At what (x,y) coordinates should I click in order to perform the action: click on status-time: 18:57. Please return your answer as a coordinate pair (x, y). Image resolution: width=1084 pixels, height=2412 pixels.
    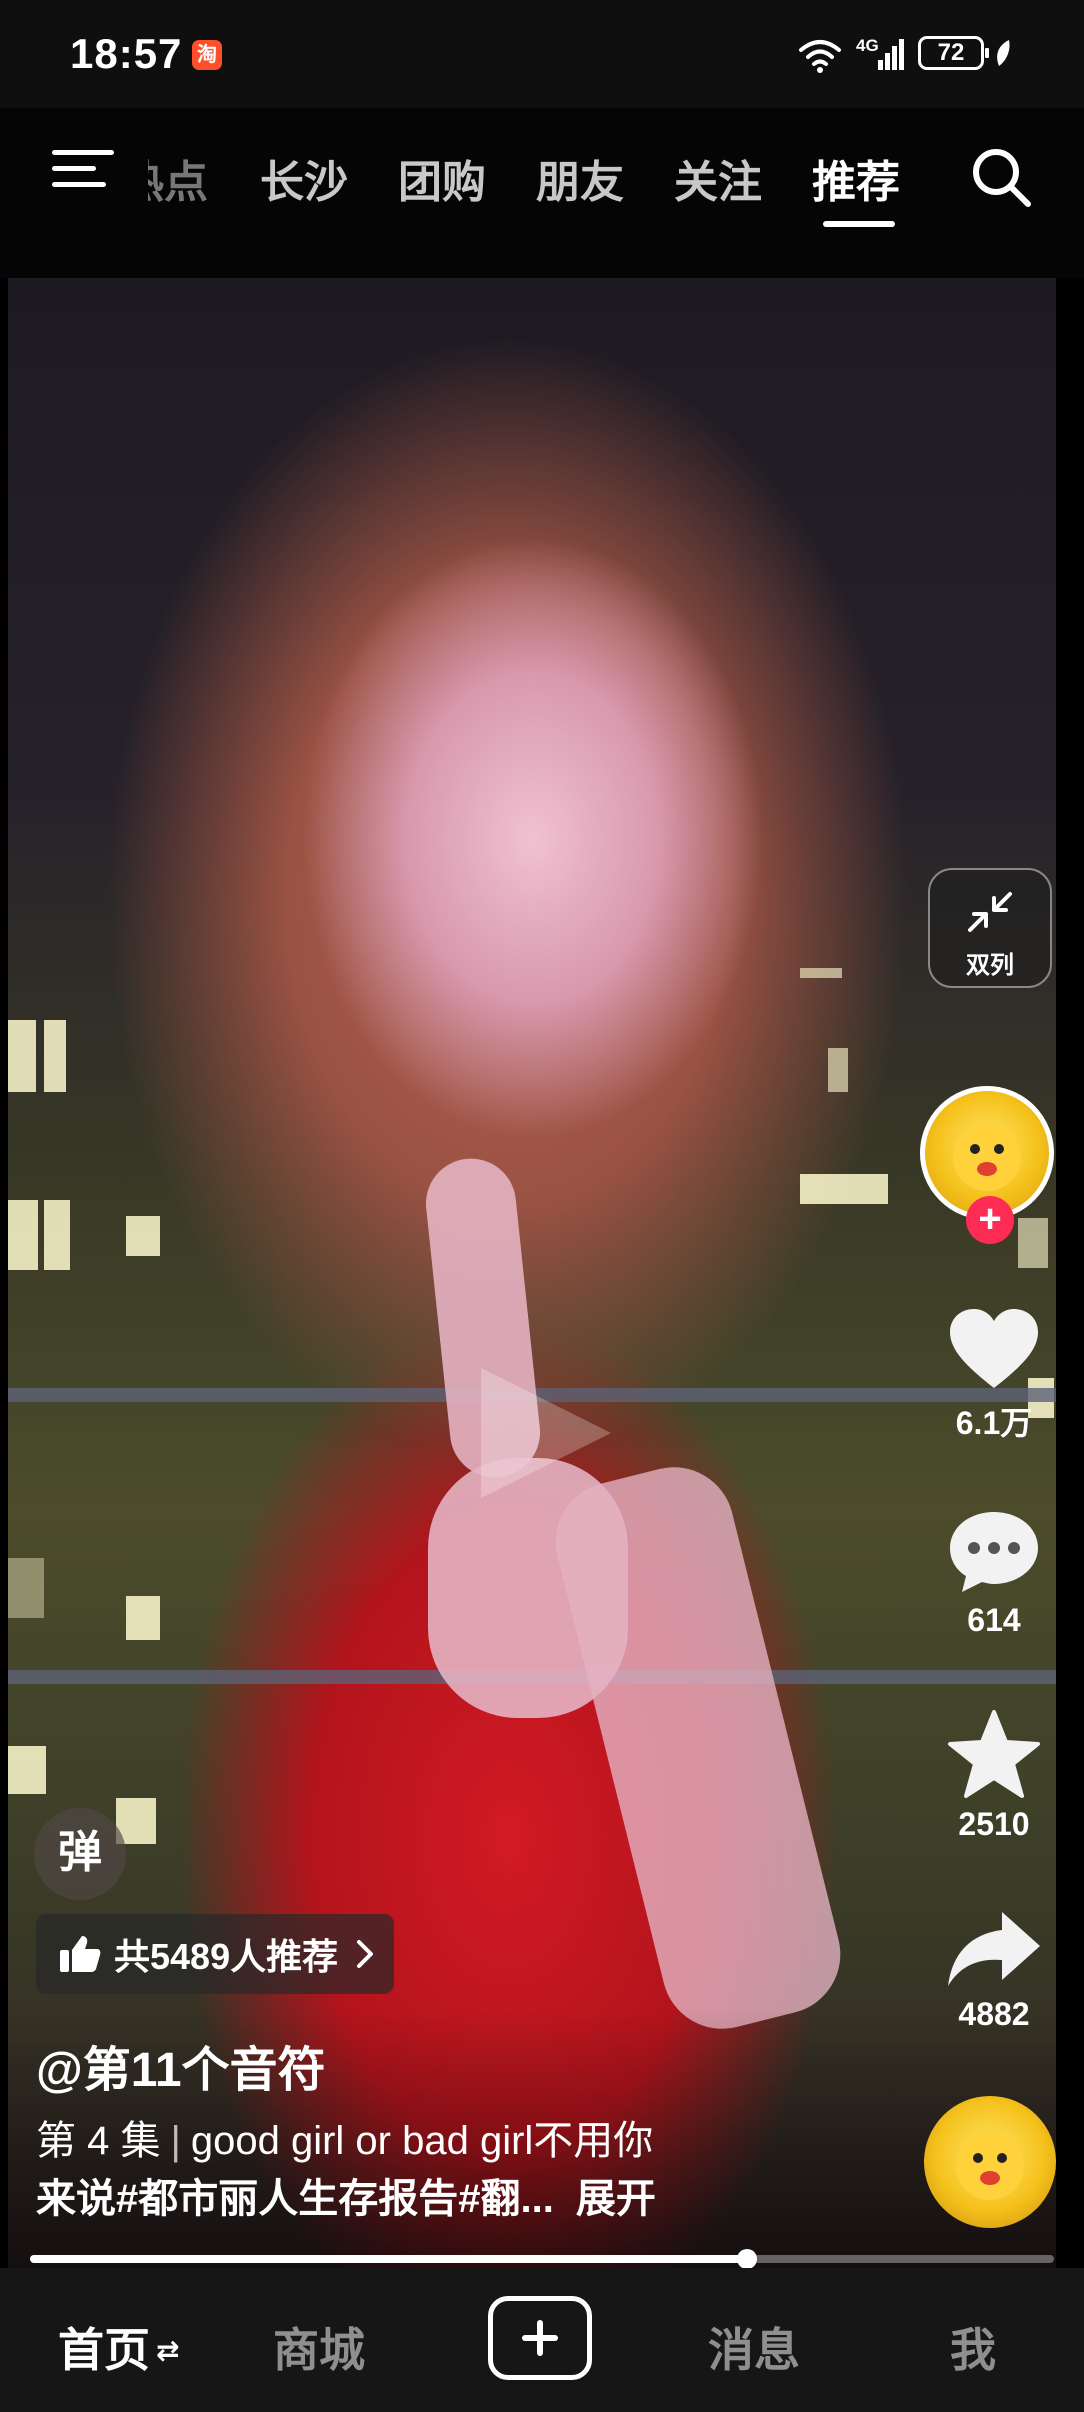
    Looking at the image, I should click on (126, 53).